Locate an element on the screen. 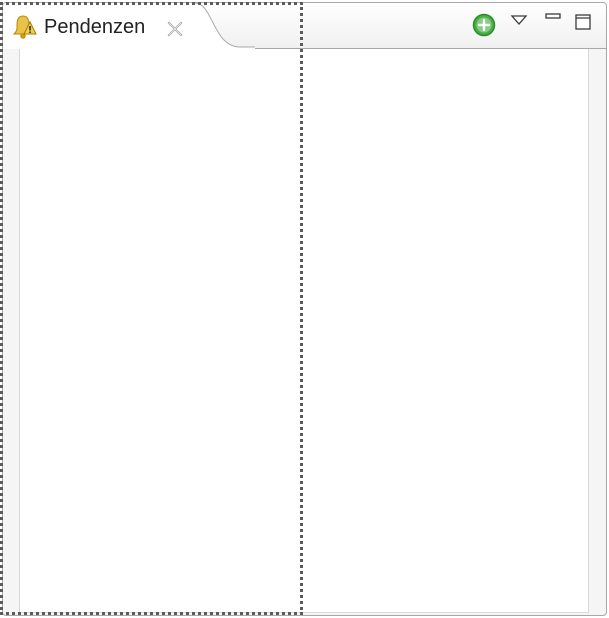  maximize-icon is located at coordinates (583, 22).